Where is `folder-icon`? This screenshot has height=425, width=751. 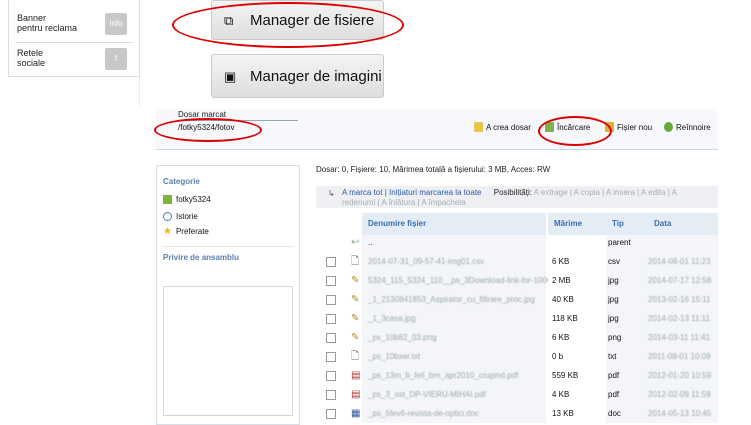
folder-icon is located at coordinates (167, 199).